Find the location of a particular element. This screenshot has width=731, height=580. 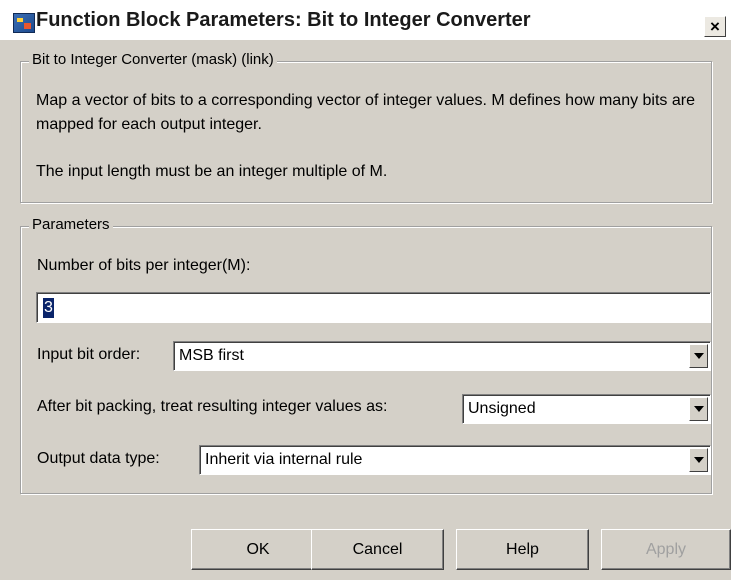

bits-per-integer-value: 3 is located at coordinates (48, 308).